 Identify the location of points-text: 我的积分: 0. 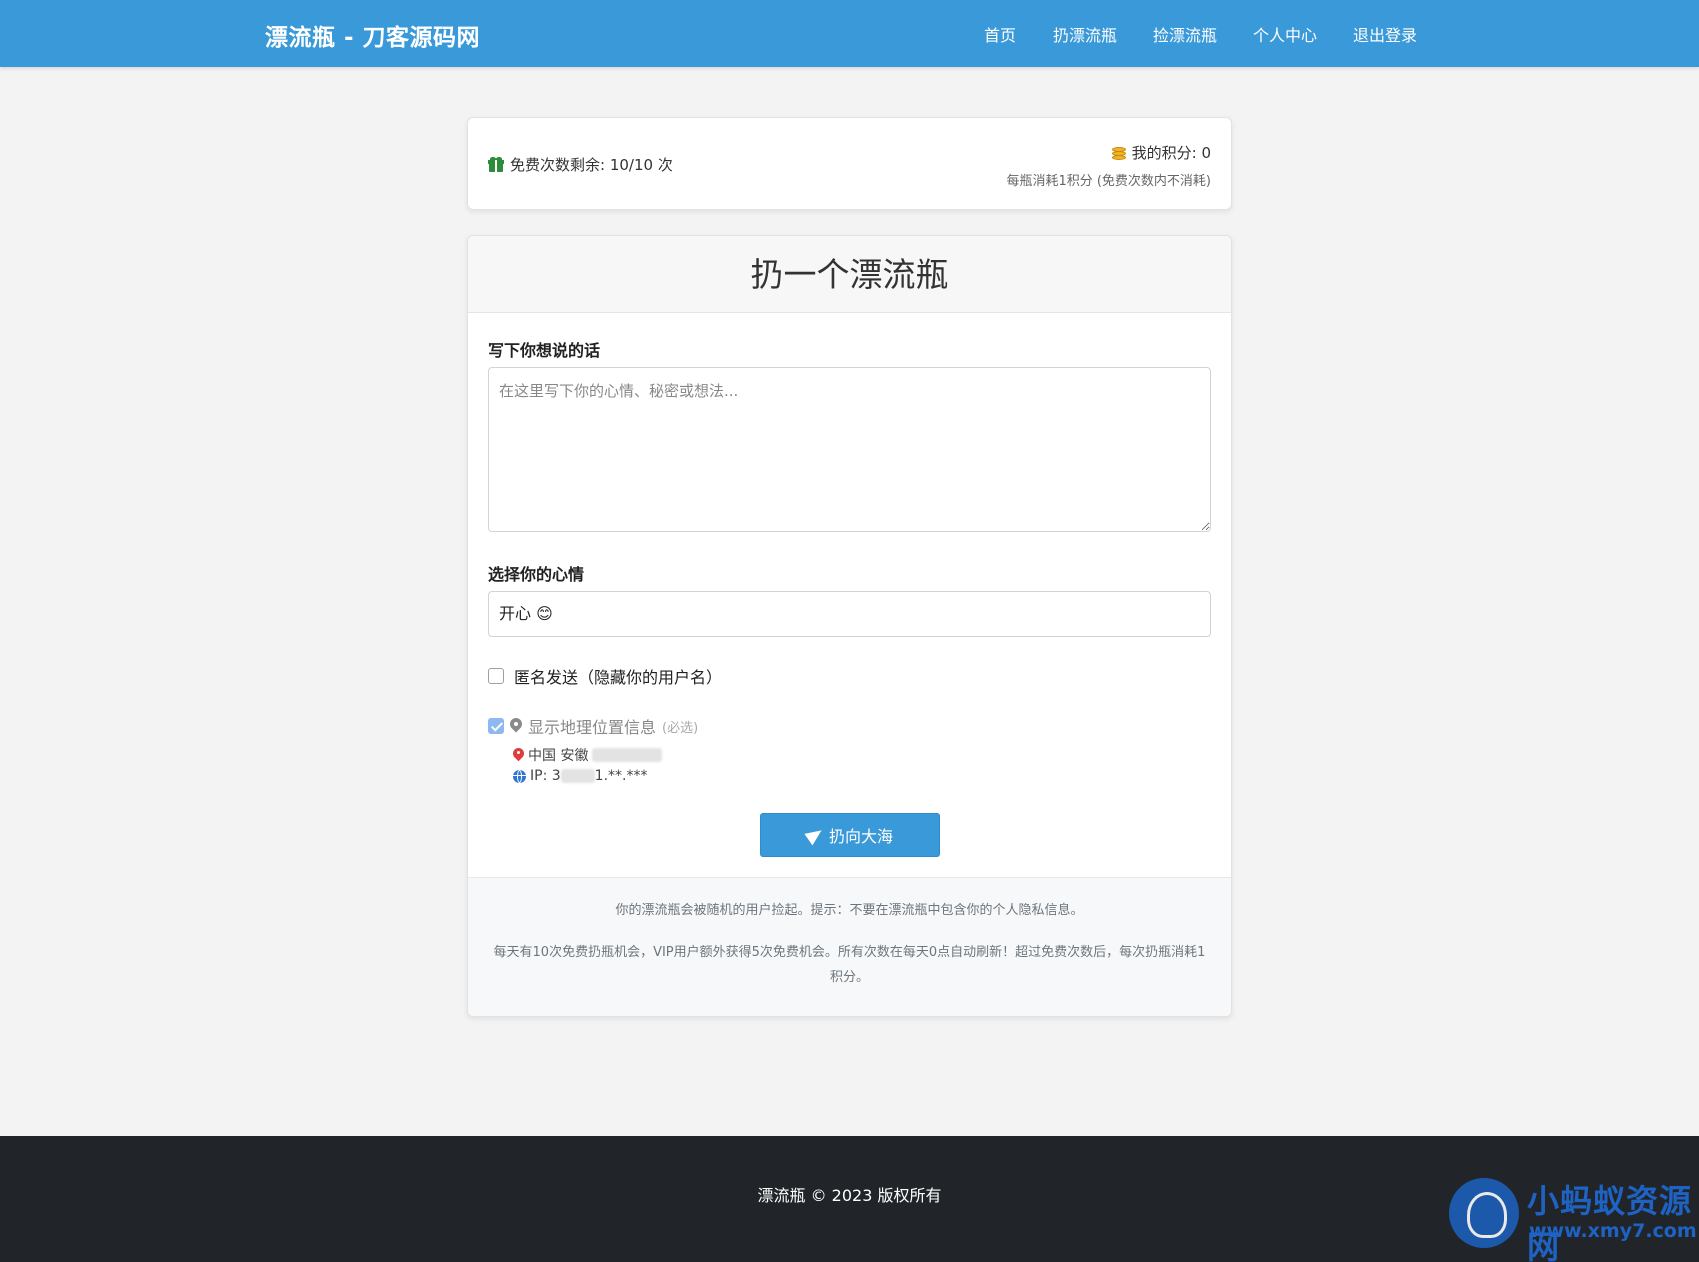
(1171, 153).